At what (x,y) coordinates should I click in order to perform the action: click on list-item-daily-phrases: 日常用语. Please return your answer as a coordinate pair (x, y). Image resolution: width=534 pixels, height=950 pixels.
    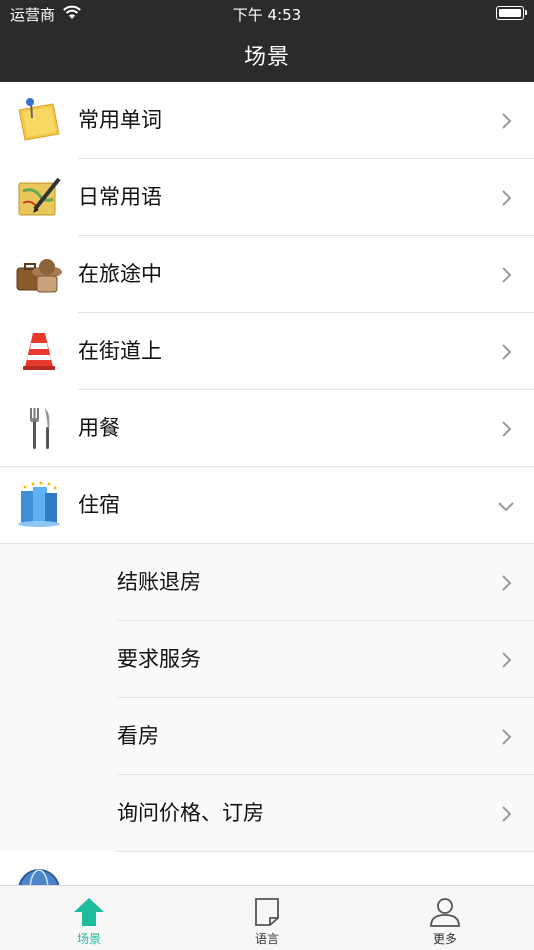
    Looking at the image, I should click on (267, 197).